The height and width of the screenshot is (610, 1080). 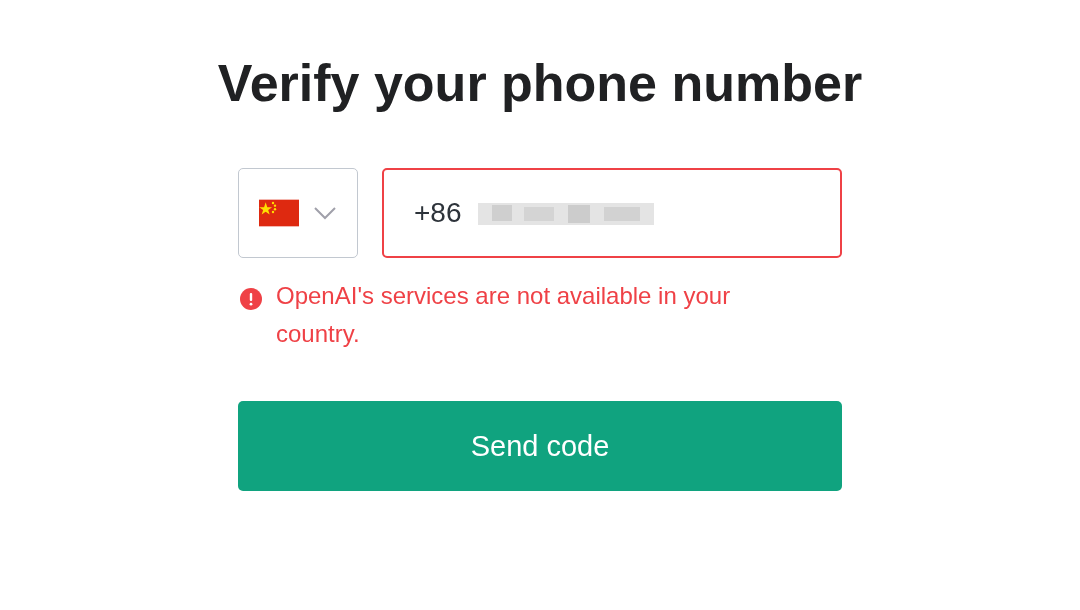 What do you see at coordinates (504, 315) in the screenshot?
I see `error-message: OpenAI's services are not available in your country.` at bounding box center [504, 315].